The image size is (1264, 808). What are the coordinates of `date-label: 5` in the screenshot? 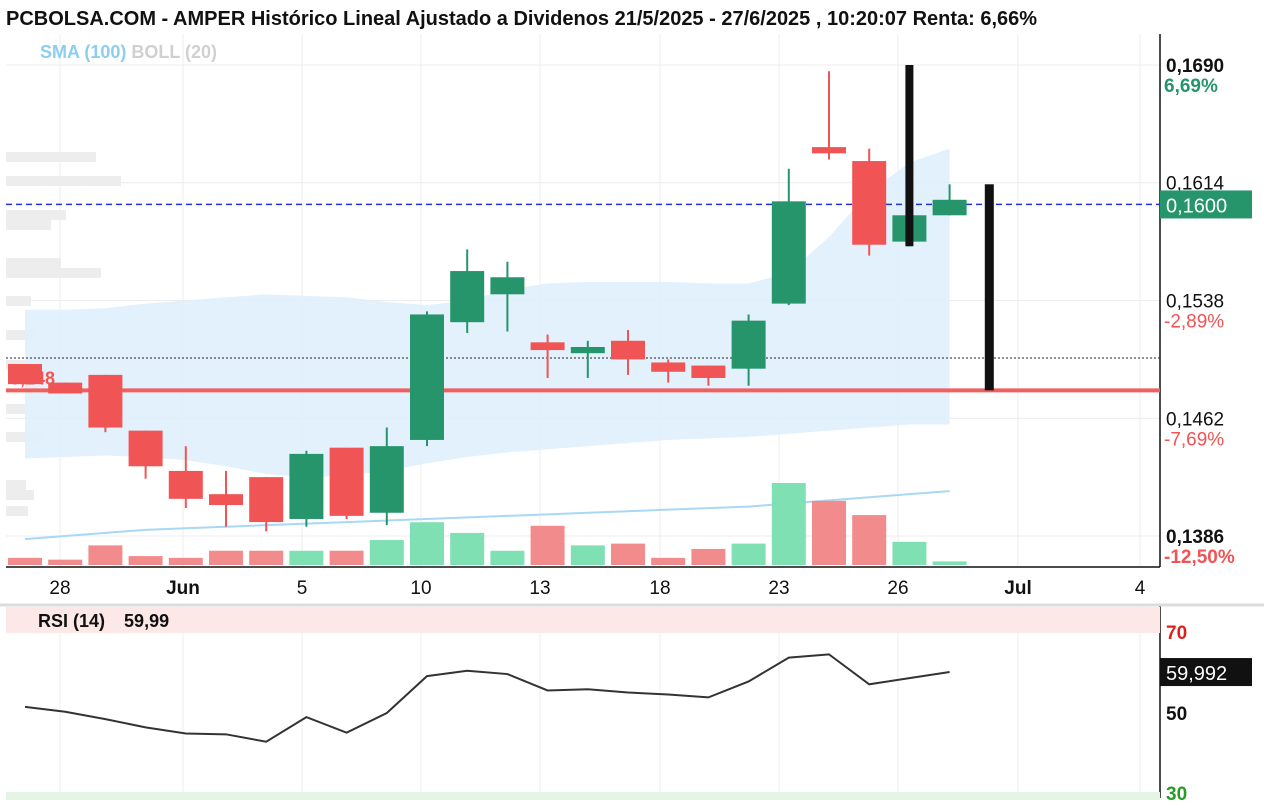 It's located at (302, 588).